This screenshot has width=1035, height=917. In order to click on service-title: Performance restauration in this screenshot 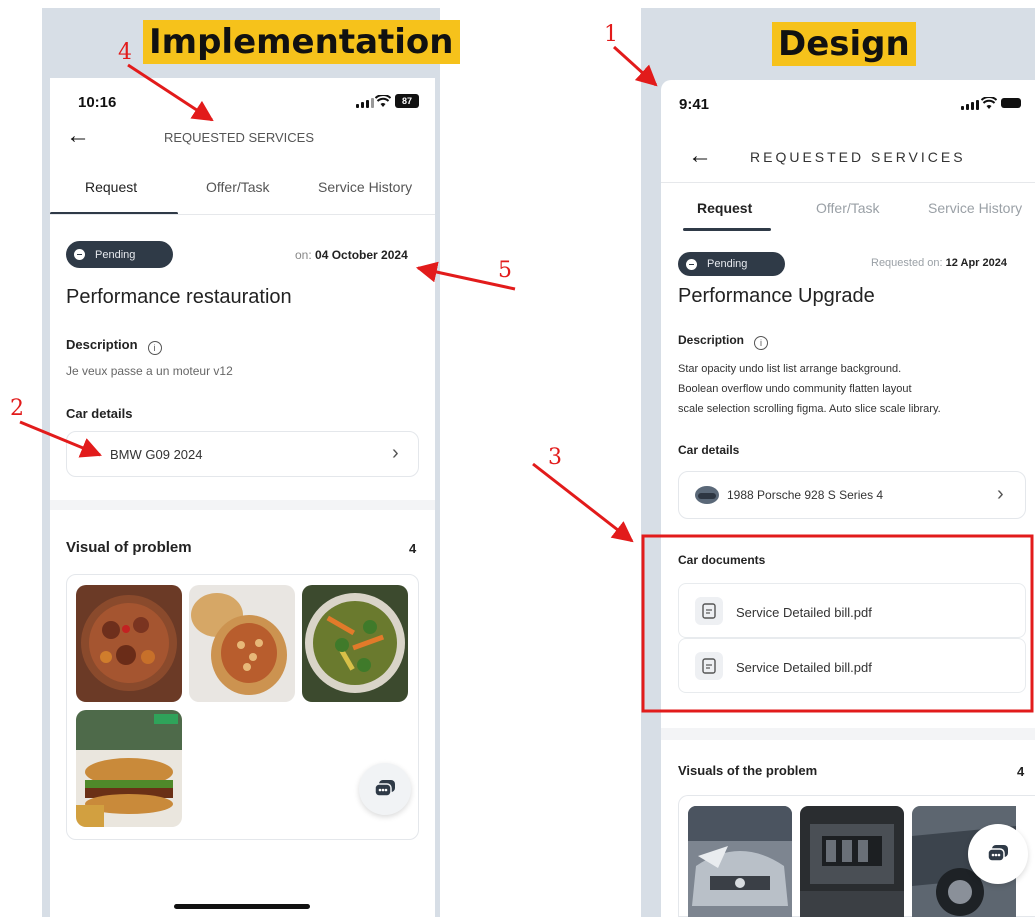, I will do `click(179, 297)`.